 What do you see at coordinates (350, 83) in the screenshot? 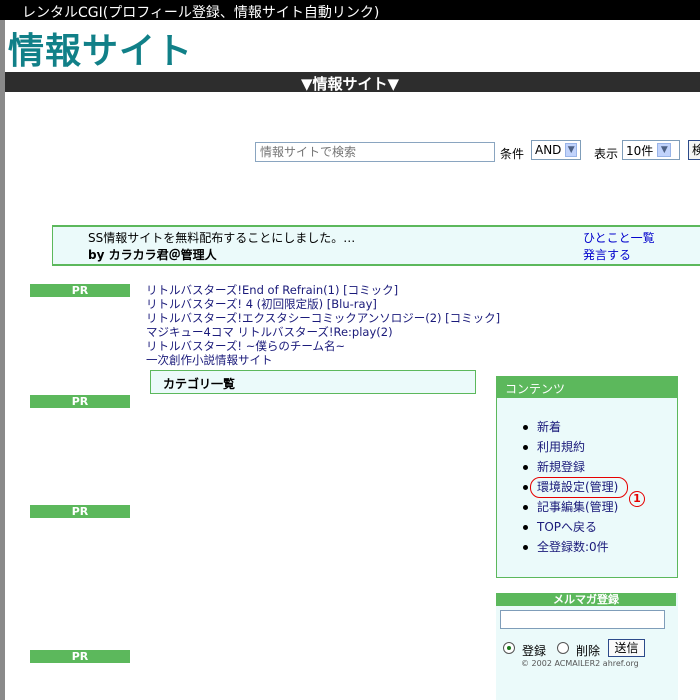
I see `nav-bar-label: ▼情報サイト▼` at bounding box center [350, 83].